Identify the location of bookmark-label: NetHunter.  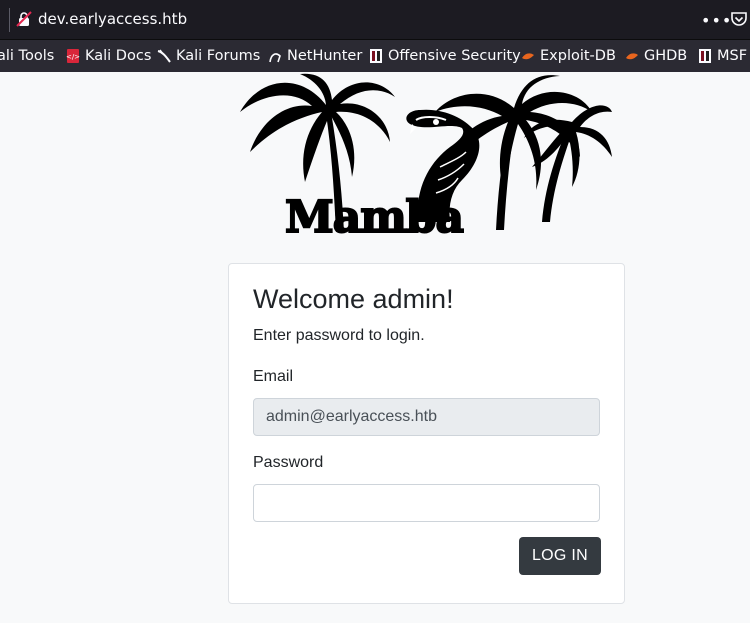
(325, 56).